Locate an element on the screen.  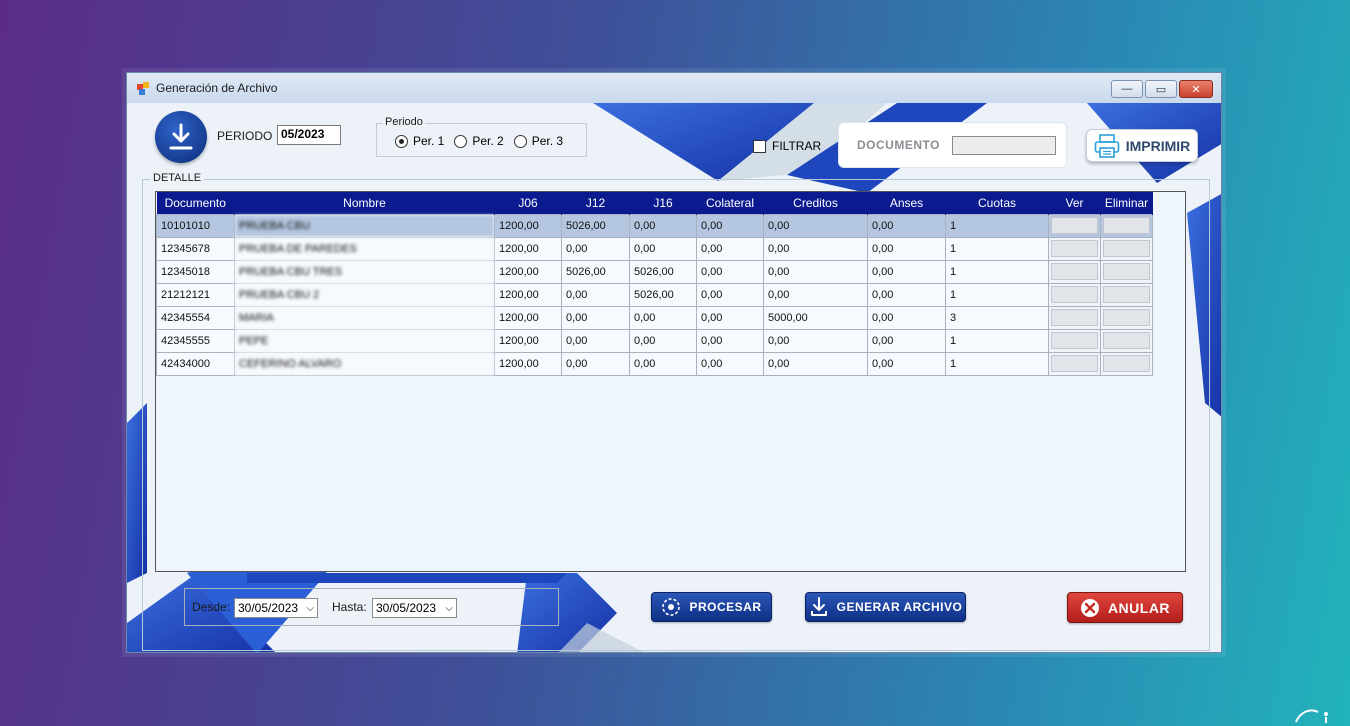
column-header: Colateral is located at coordinates (730, 203).